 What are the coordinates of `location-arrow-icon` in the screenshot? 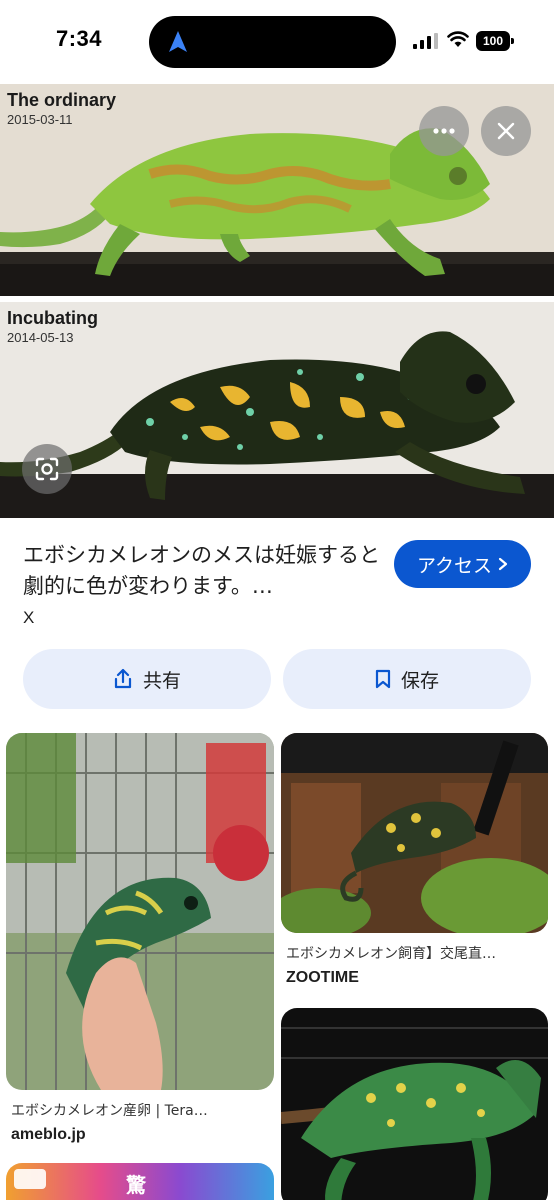 It's located at (178, 41).